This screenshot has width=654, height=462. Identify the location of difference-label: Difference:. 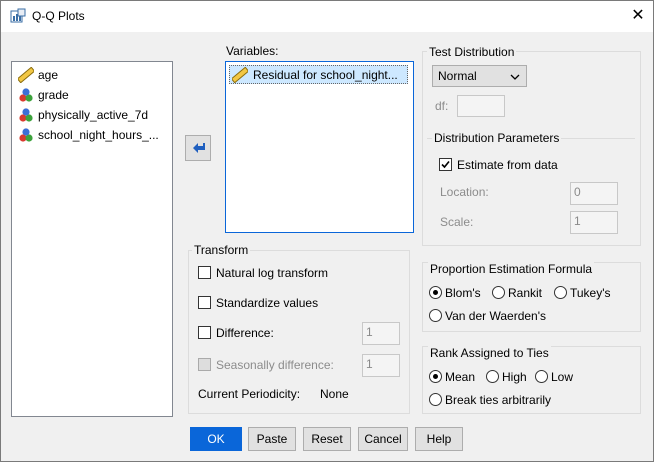
(245, 333).